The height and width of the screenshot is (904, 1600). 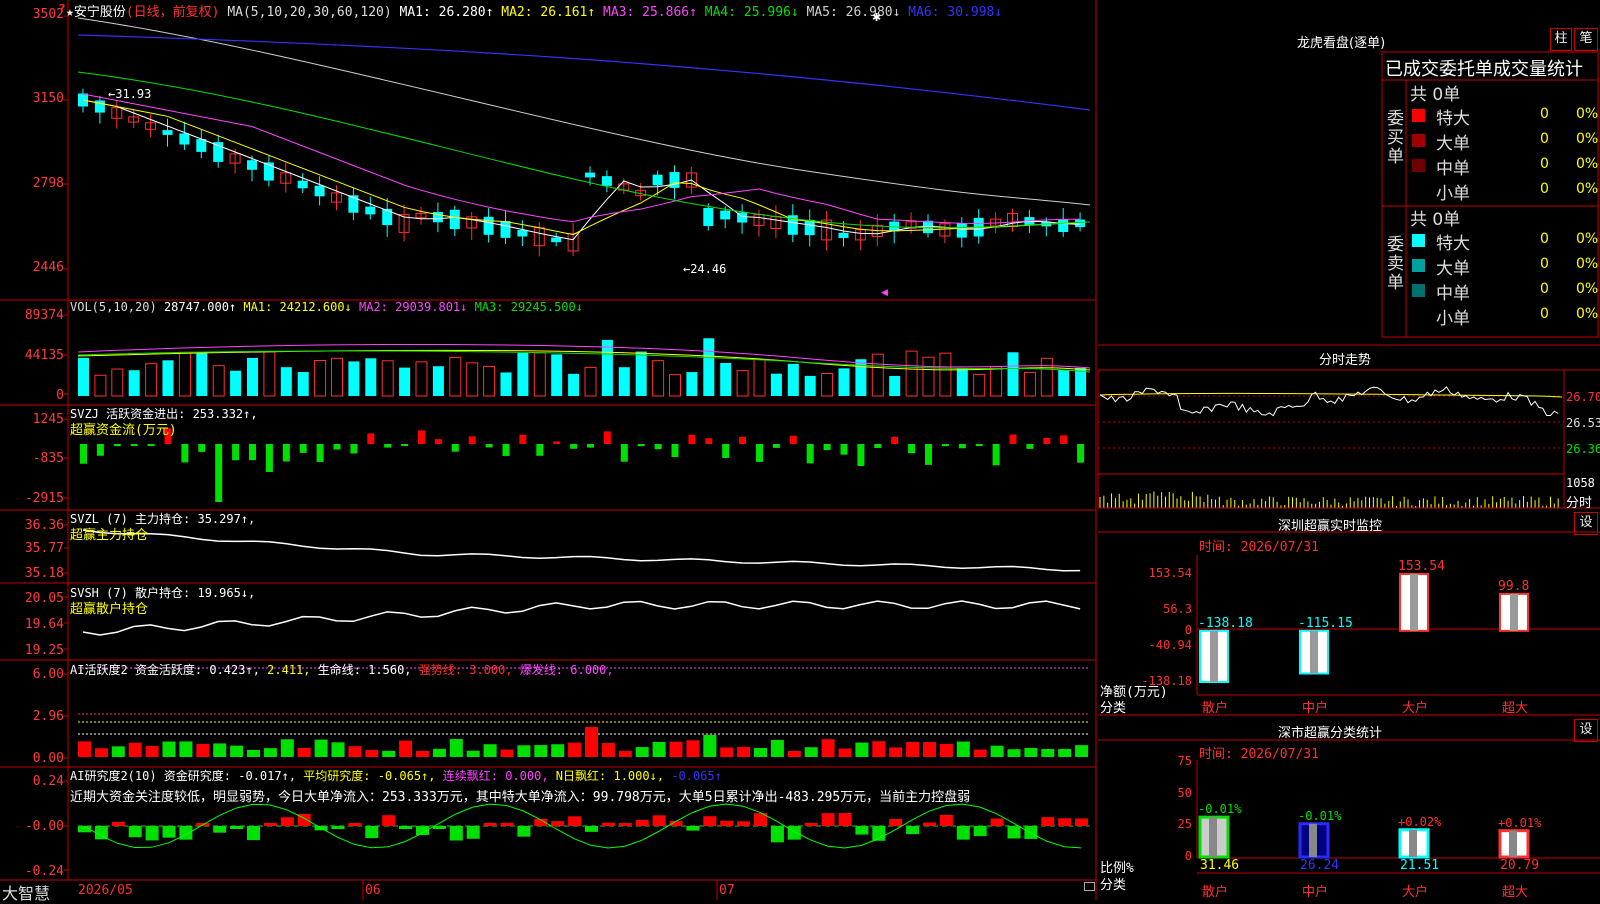 What do you see at coordinates (1414, 843) in the screenshot?
I see `classify-bar` at bounding box center [1414, 843].